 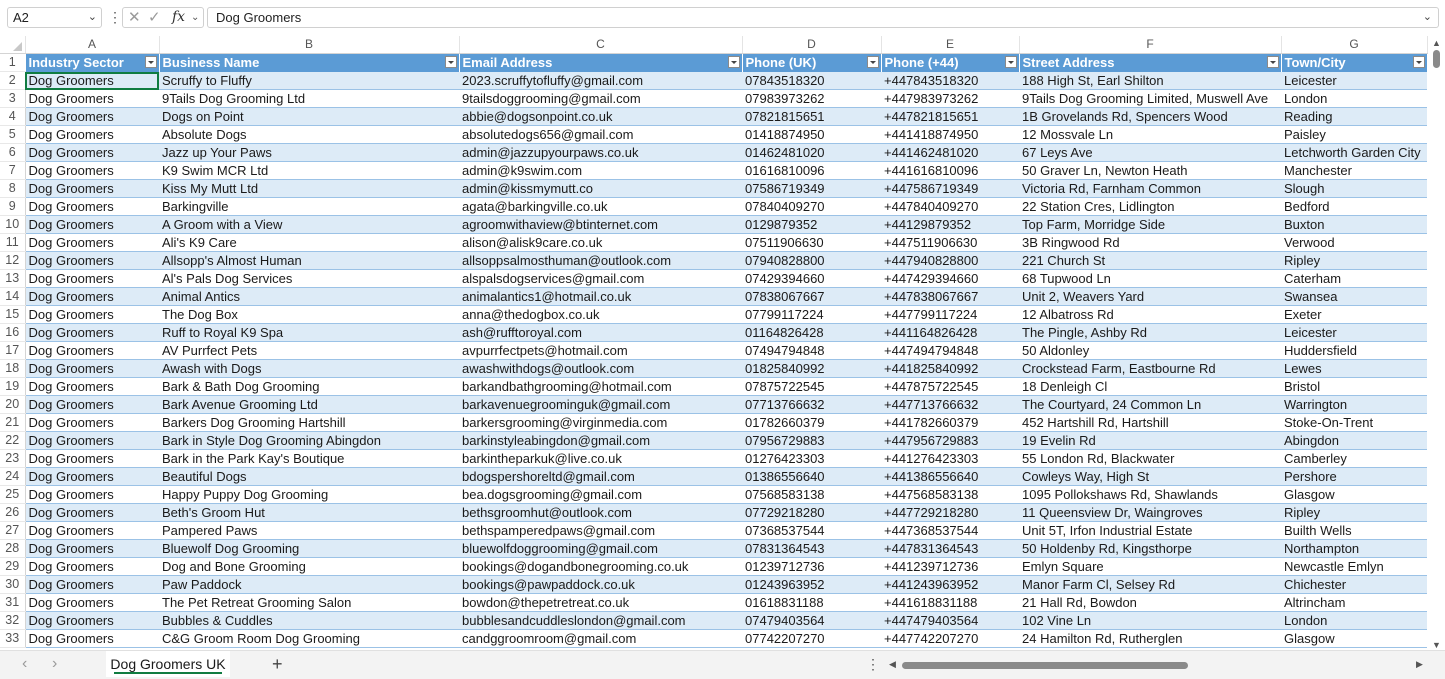 What do you see at coordinates (13, 386) in the screenshot?
I see `row-header: 19` at bounding box center [13, 386].